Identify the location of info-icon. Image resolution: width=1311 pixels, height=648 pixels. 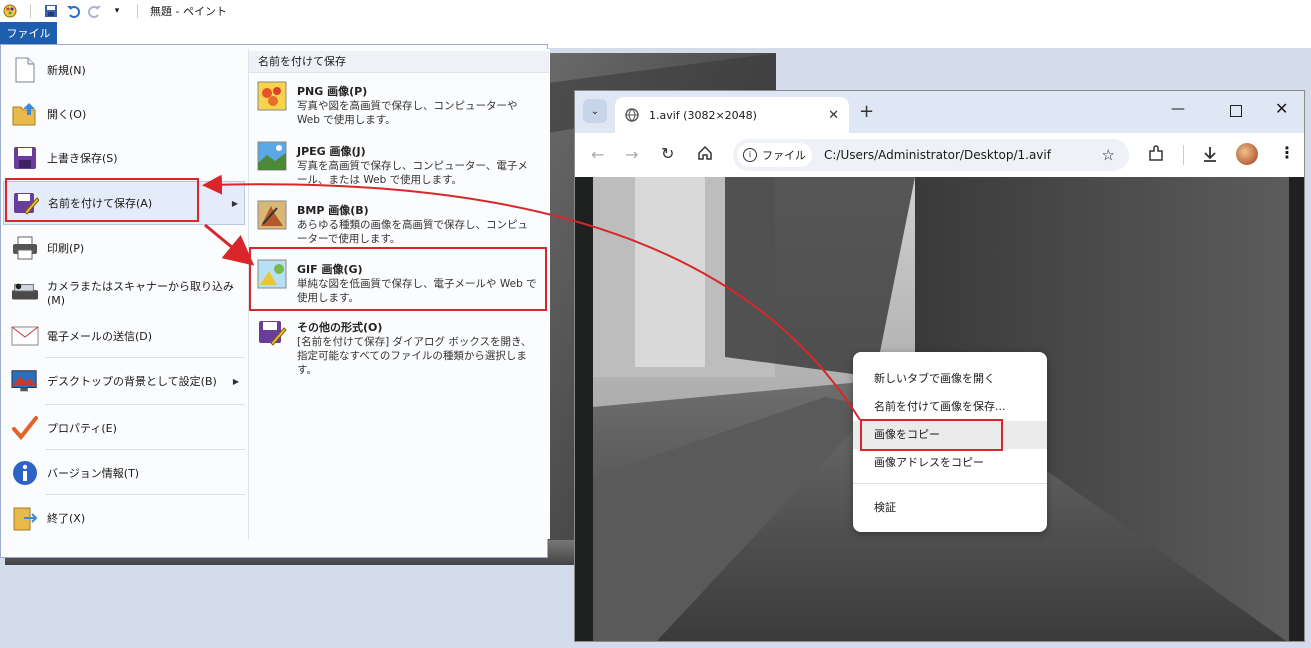
(25, 473).